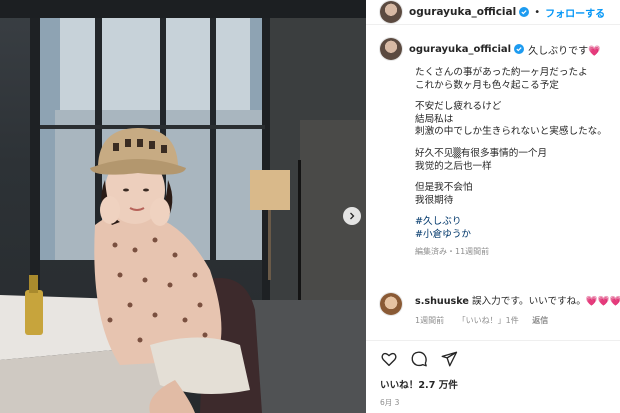  What do you see at coordinates (501, 72) in the screenshot?
I see `caption-line: たくさんの事があった約一ヶ月だったよ` at bounding box center [501, 72].